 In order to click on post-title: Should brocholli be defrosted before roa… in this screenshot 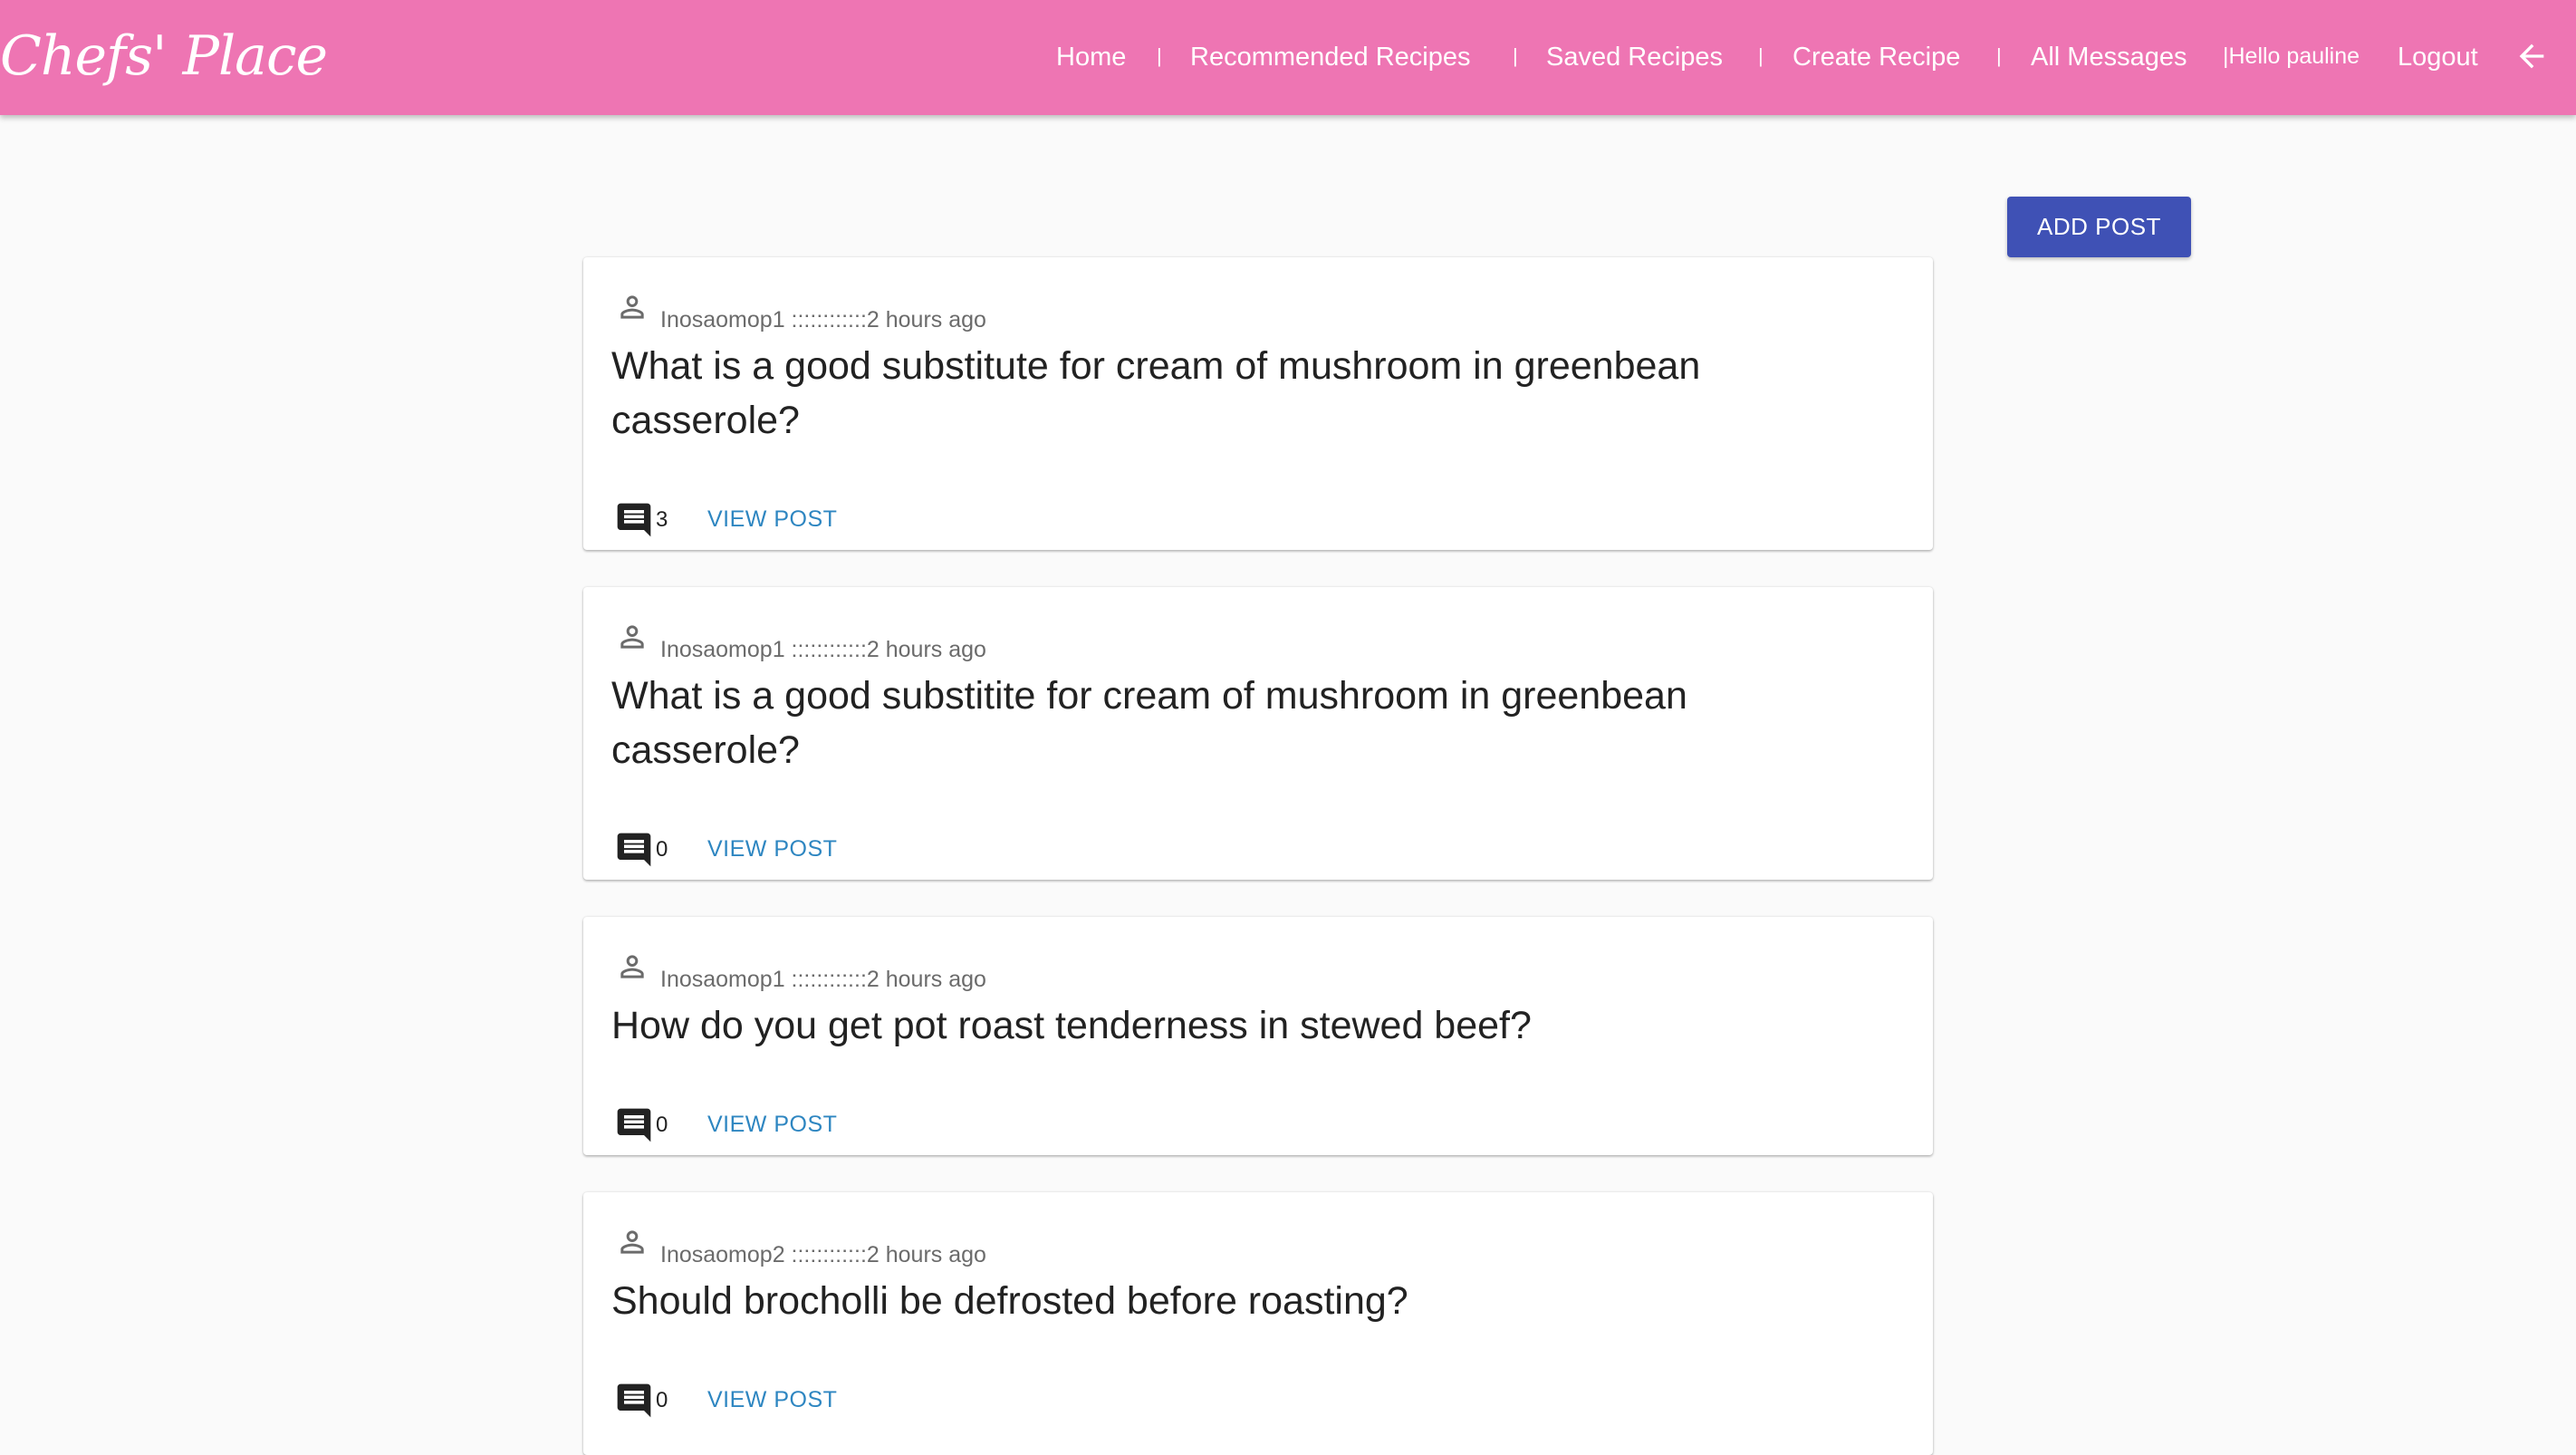, I will do `click(1009, 1301)`.